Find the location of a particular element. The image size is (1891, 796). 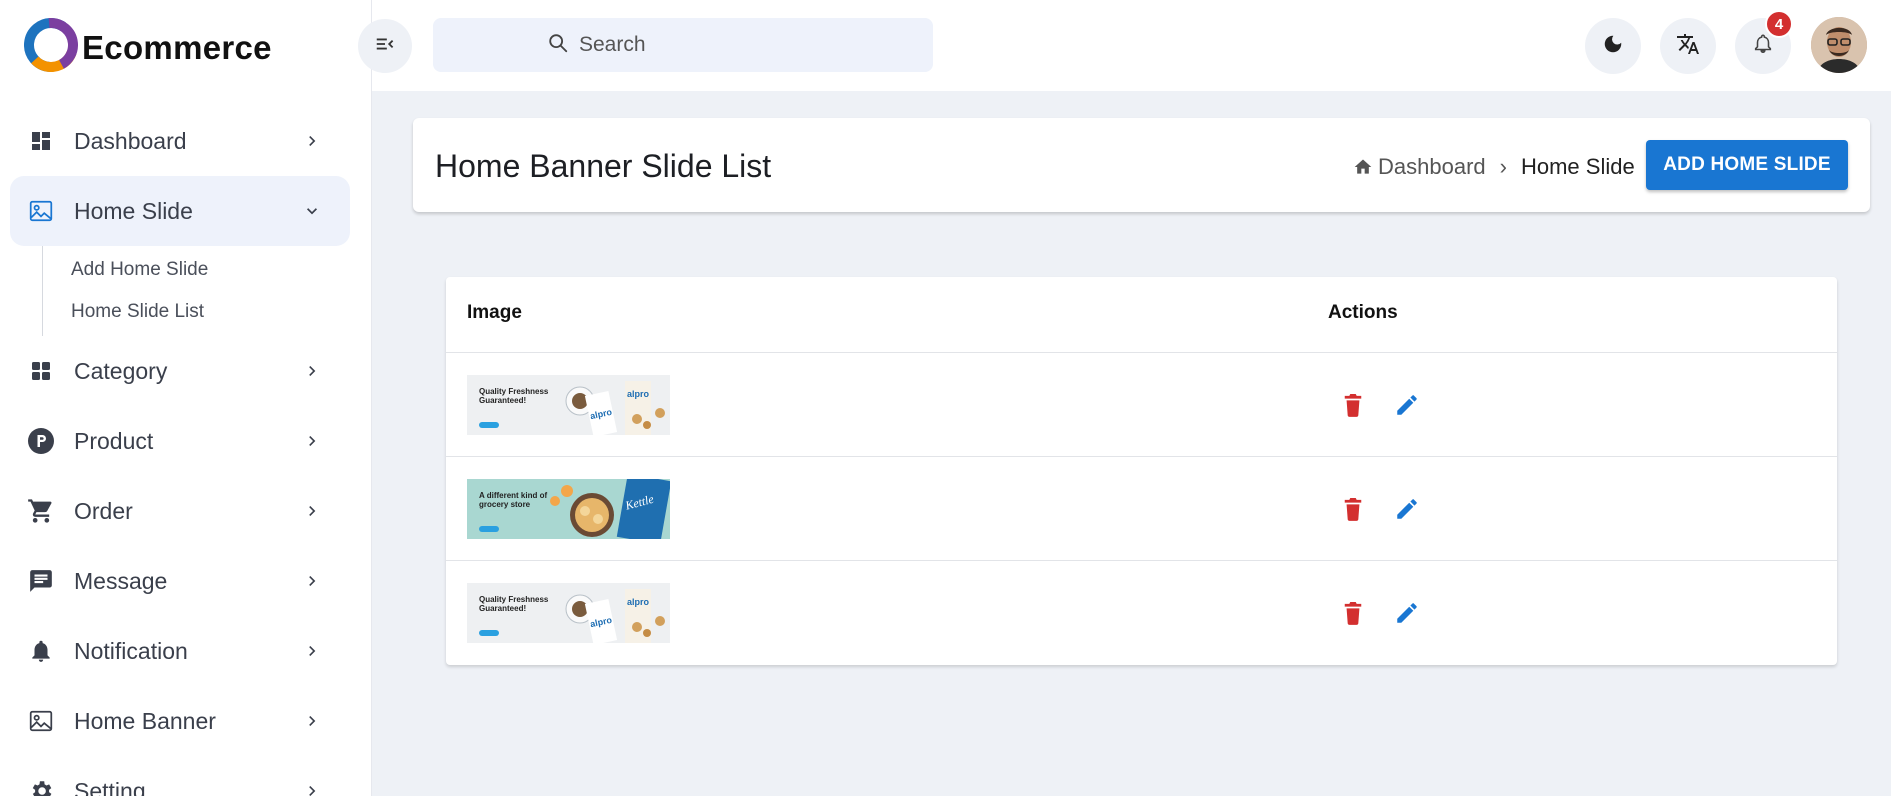

sidebar-item-label: Notification is located at coordinates (131, 650).